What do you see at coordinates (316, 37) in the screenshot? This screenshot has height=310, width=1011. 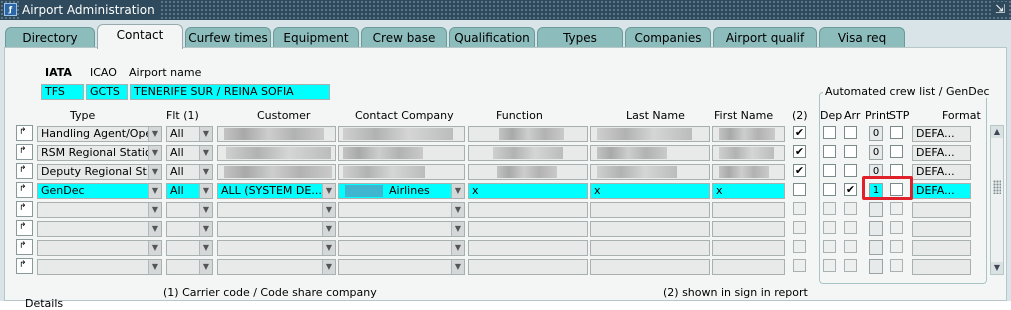 I see `tab-equipment: Equipment` at bounding box center [316, 37].